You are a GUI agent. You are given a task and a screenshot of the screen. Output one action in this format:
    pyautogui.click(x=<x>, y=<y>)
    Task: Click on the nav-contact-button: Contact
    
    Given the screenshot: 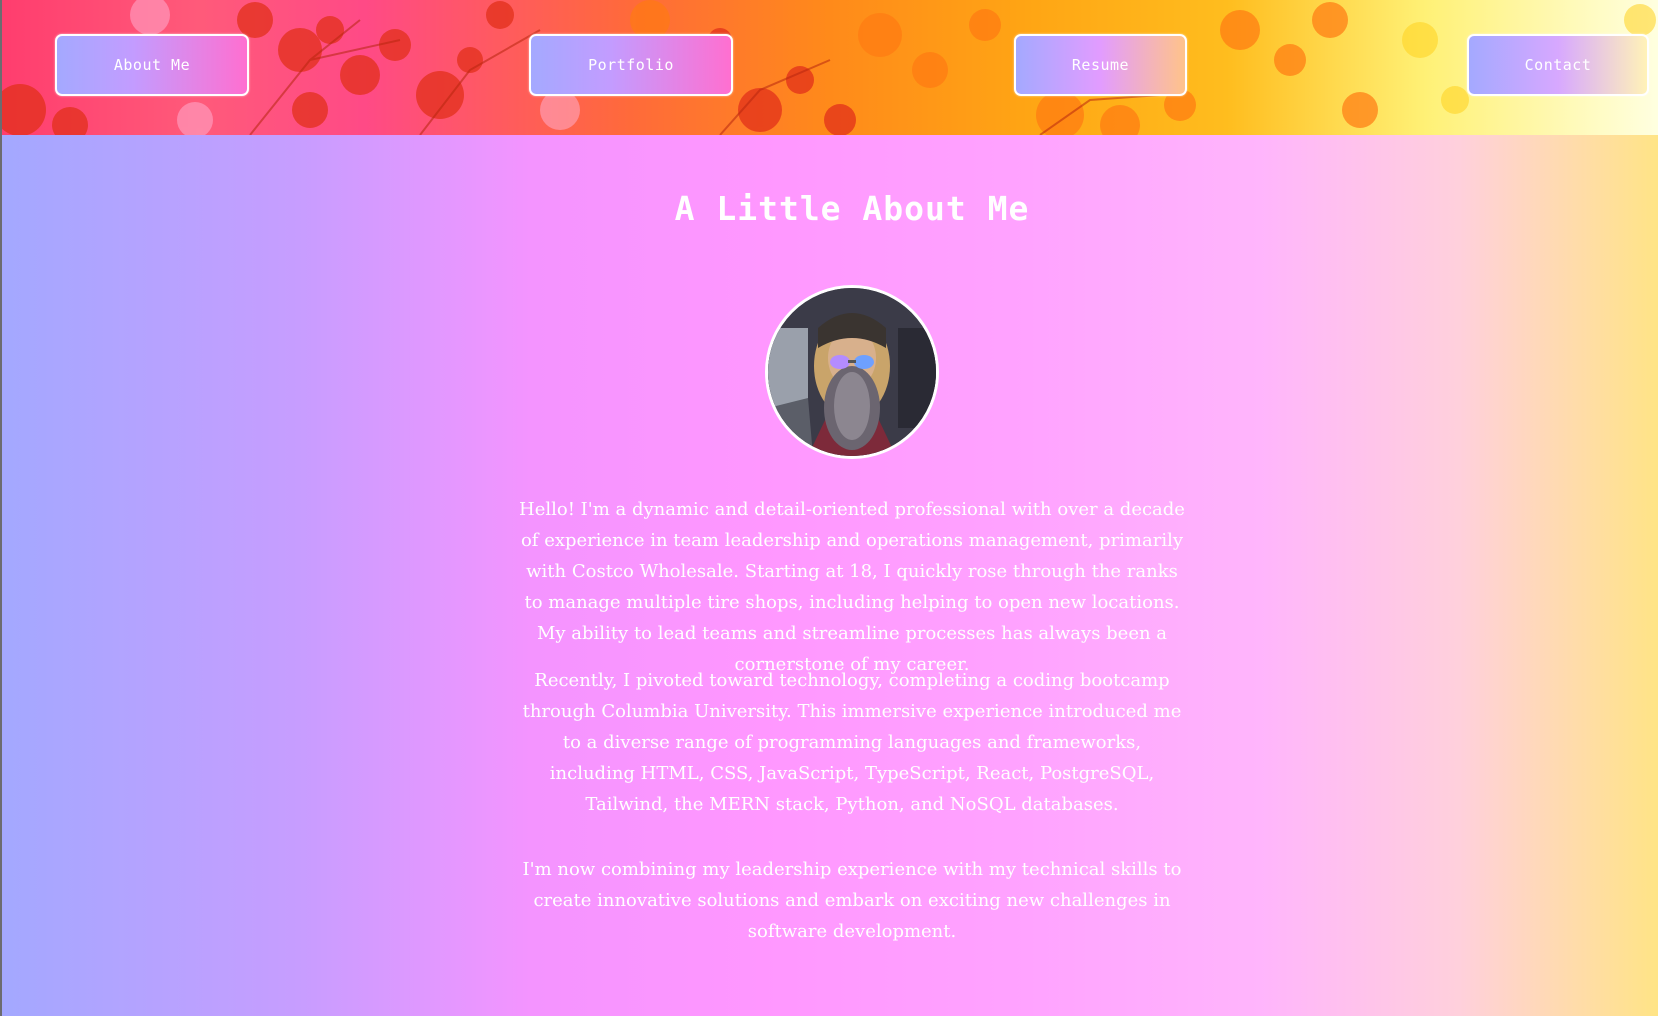 What is the action you would take?
    pyautogui.click(x=1558, y=65)
    